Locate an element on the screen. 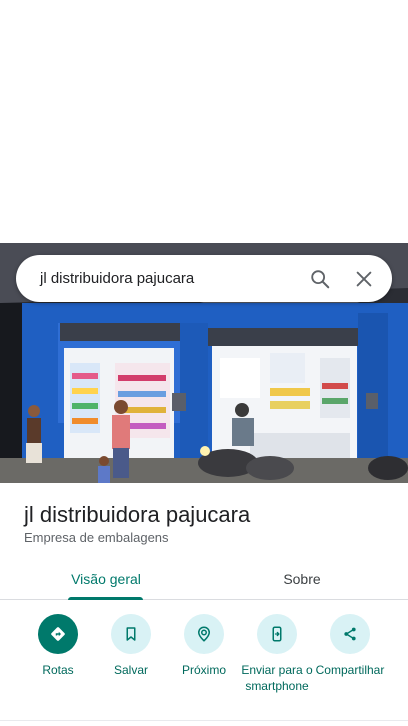 This screenshot has height=726, width=408. nearby-label: Próximo is located at coordinates (203, 670).